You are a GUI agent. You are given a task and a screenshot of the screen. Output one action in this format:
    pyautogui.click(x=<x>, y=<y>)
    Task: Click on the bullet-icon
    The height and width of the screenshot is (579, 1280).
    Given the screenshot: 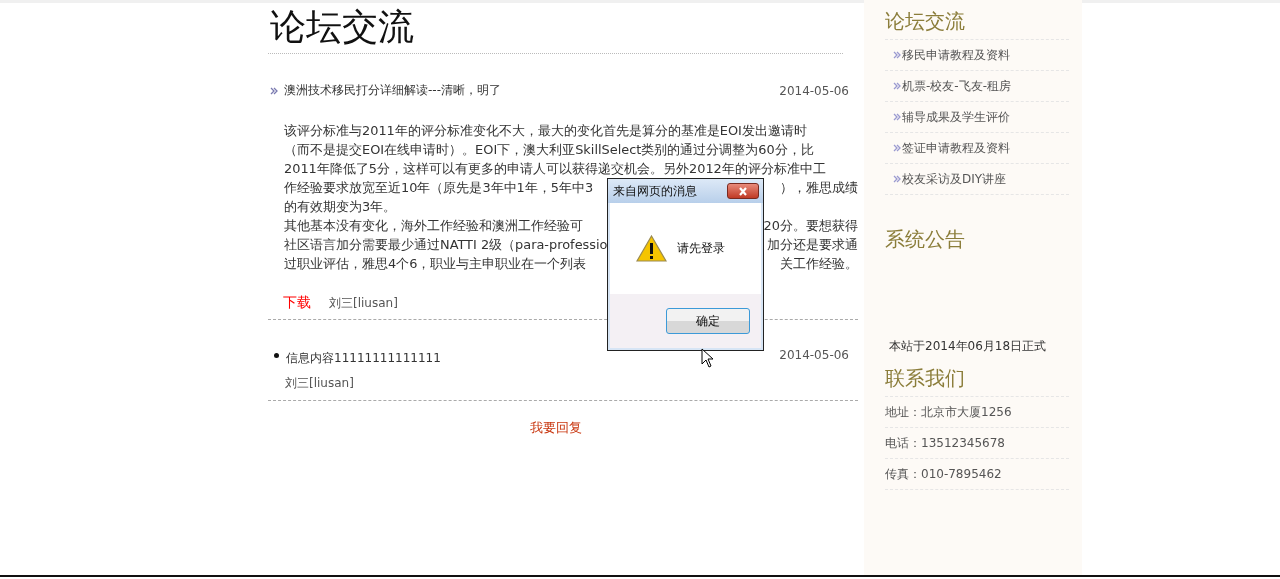 What is the action you would take?
    pyautogui.click(x=276, y=355)
    